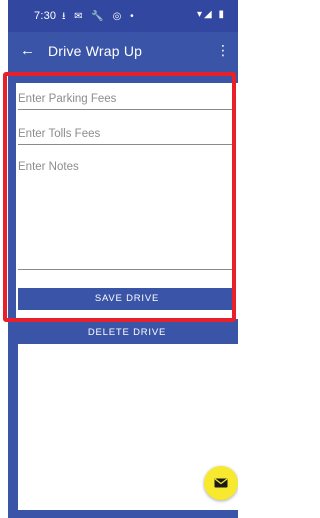 The width and height of the screenshot is (320, 518). I want to click on save-drive-button: SAVE DRIVE, so click(127, 299).